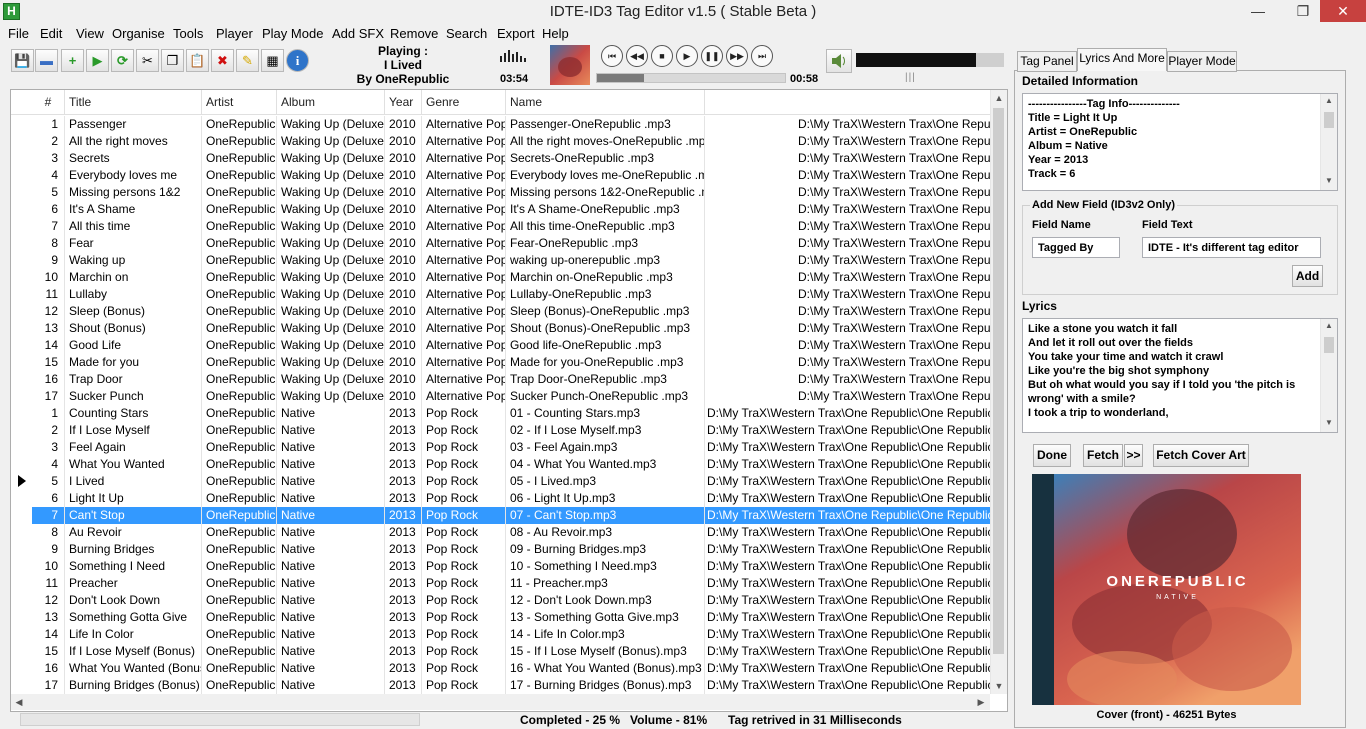 This screenshot has height=729, width=1366. What do you see at coordinates (712, 56) in the screenshot?
I see `pause-icon: ❚❚` at bounding box center [712, 56].